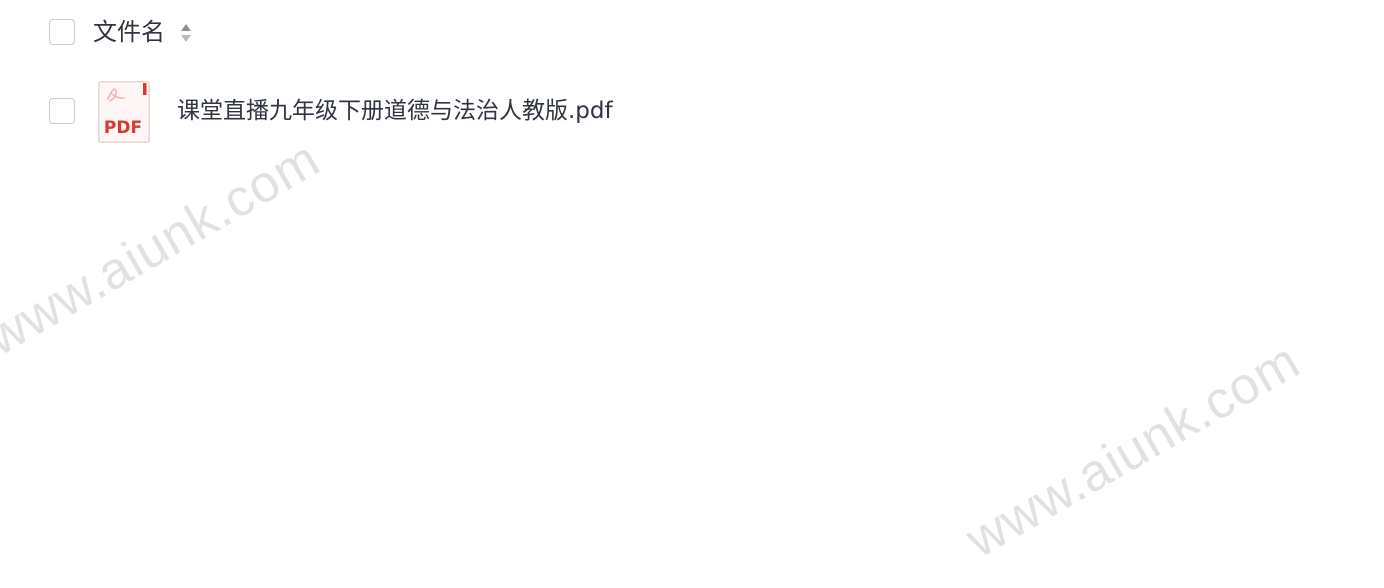 The height and width of the screenshot is (588, 1384). Describe the element at coordinates (124, 112) in the screenshot. I see `pdf-file-icon: PDF` at that location.